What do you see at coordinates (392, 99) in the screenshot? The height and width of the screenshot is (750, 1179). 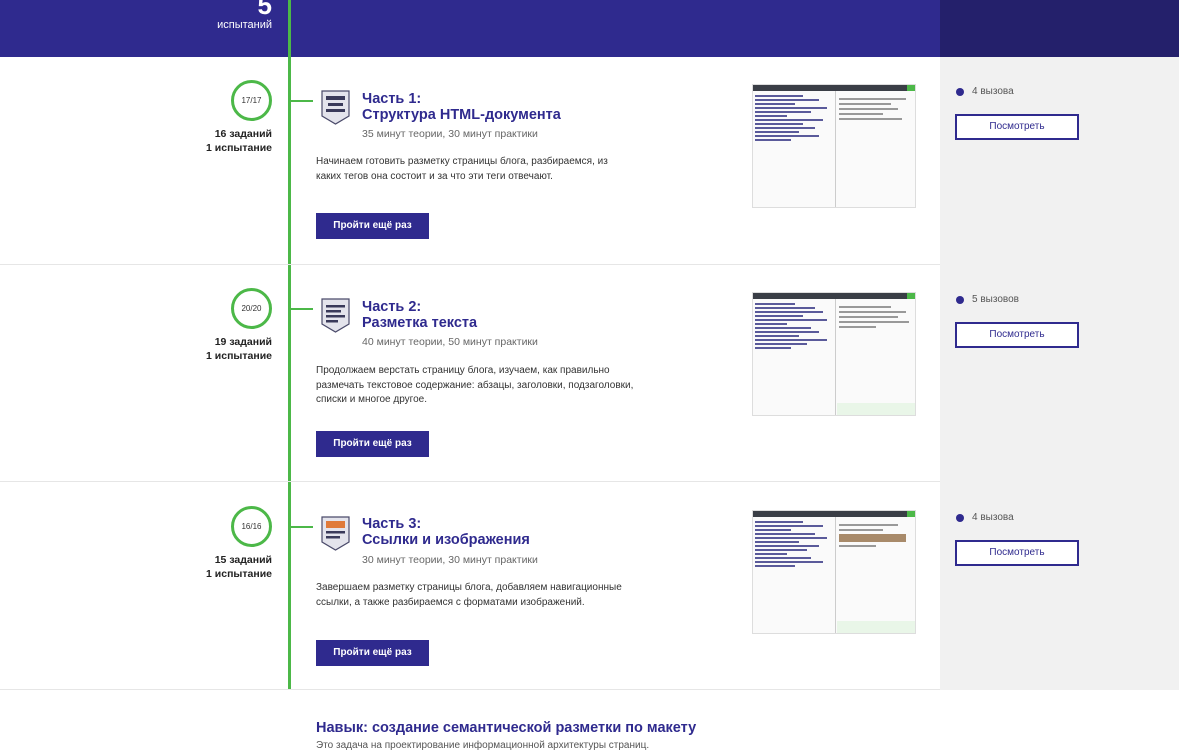 I see `part-number: Часть 1:` at bounding box center [392, 99].